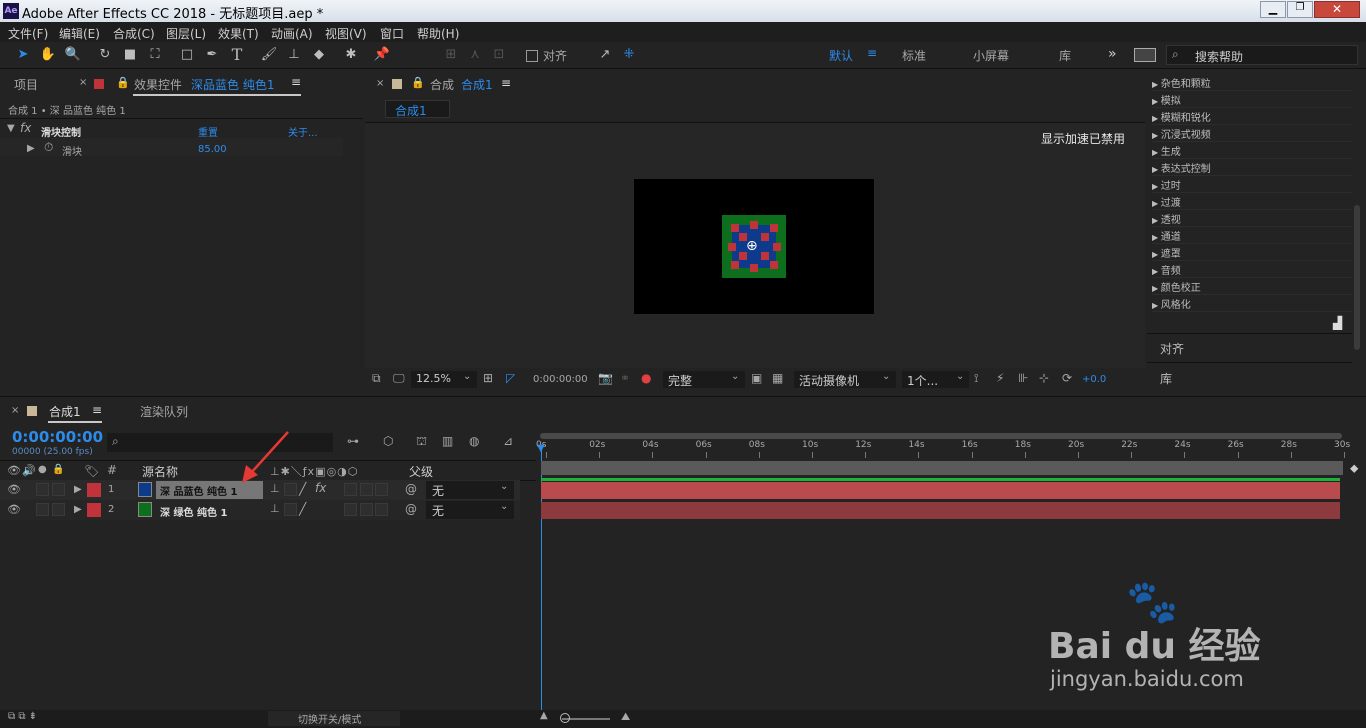  What do you see at coordinates (351, 55) in the screenshot?
I see `roto-brush-tool-icon: ✱` at bounding box center [351, 55].